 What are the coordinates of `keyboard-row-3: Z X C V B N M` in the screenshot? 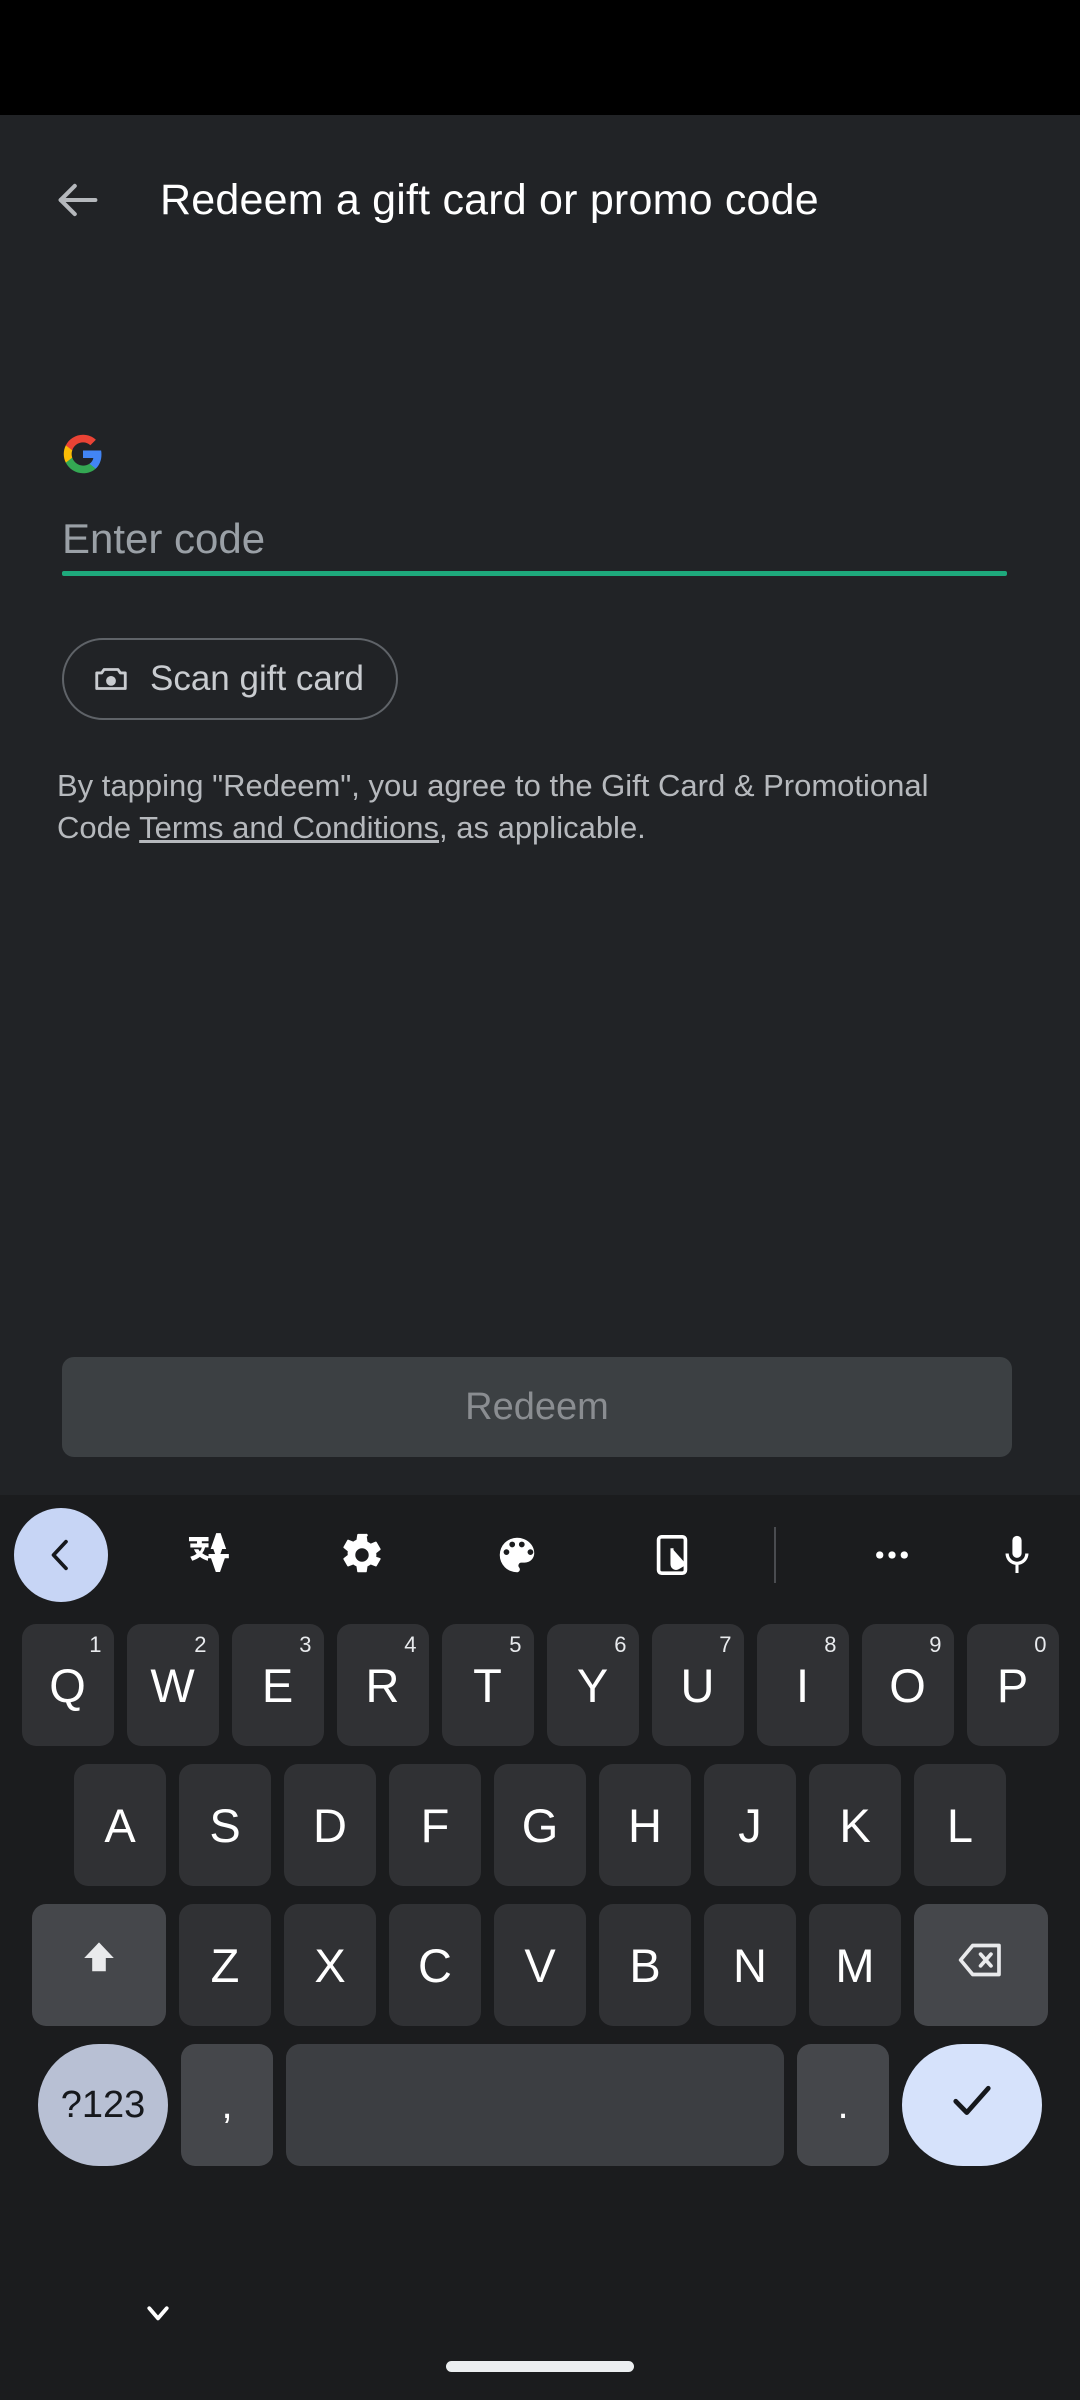 It's located at (540, 1965).